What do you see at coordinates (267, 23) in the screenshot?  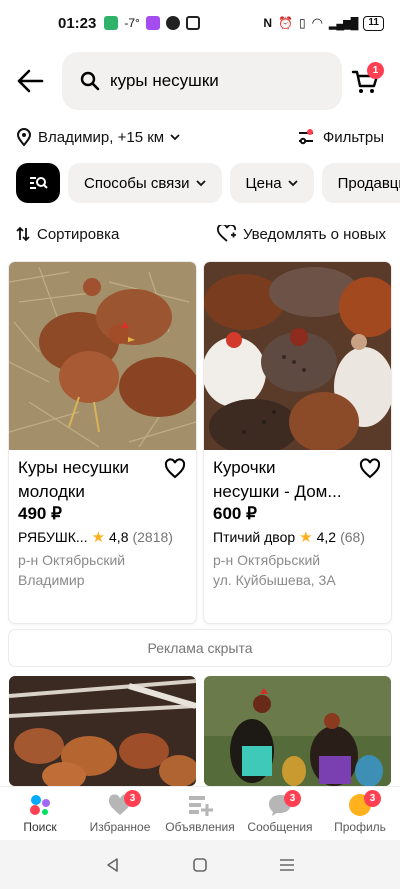 I see `nfc-icon: N` at bounding box center [267, 23].